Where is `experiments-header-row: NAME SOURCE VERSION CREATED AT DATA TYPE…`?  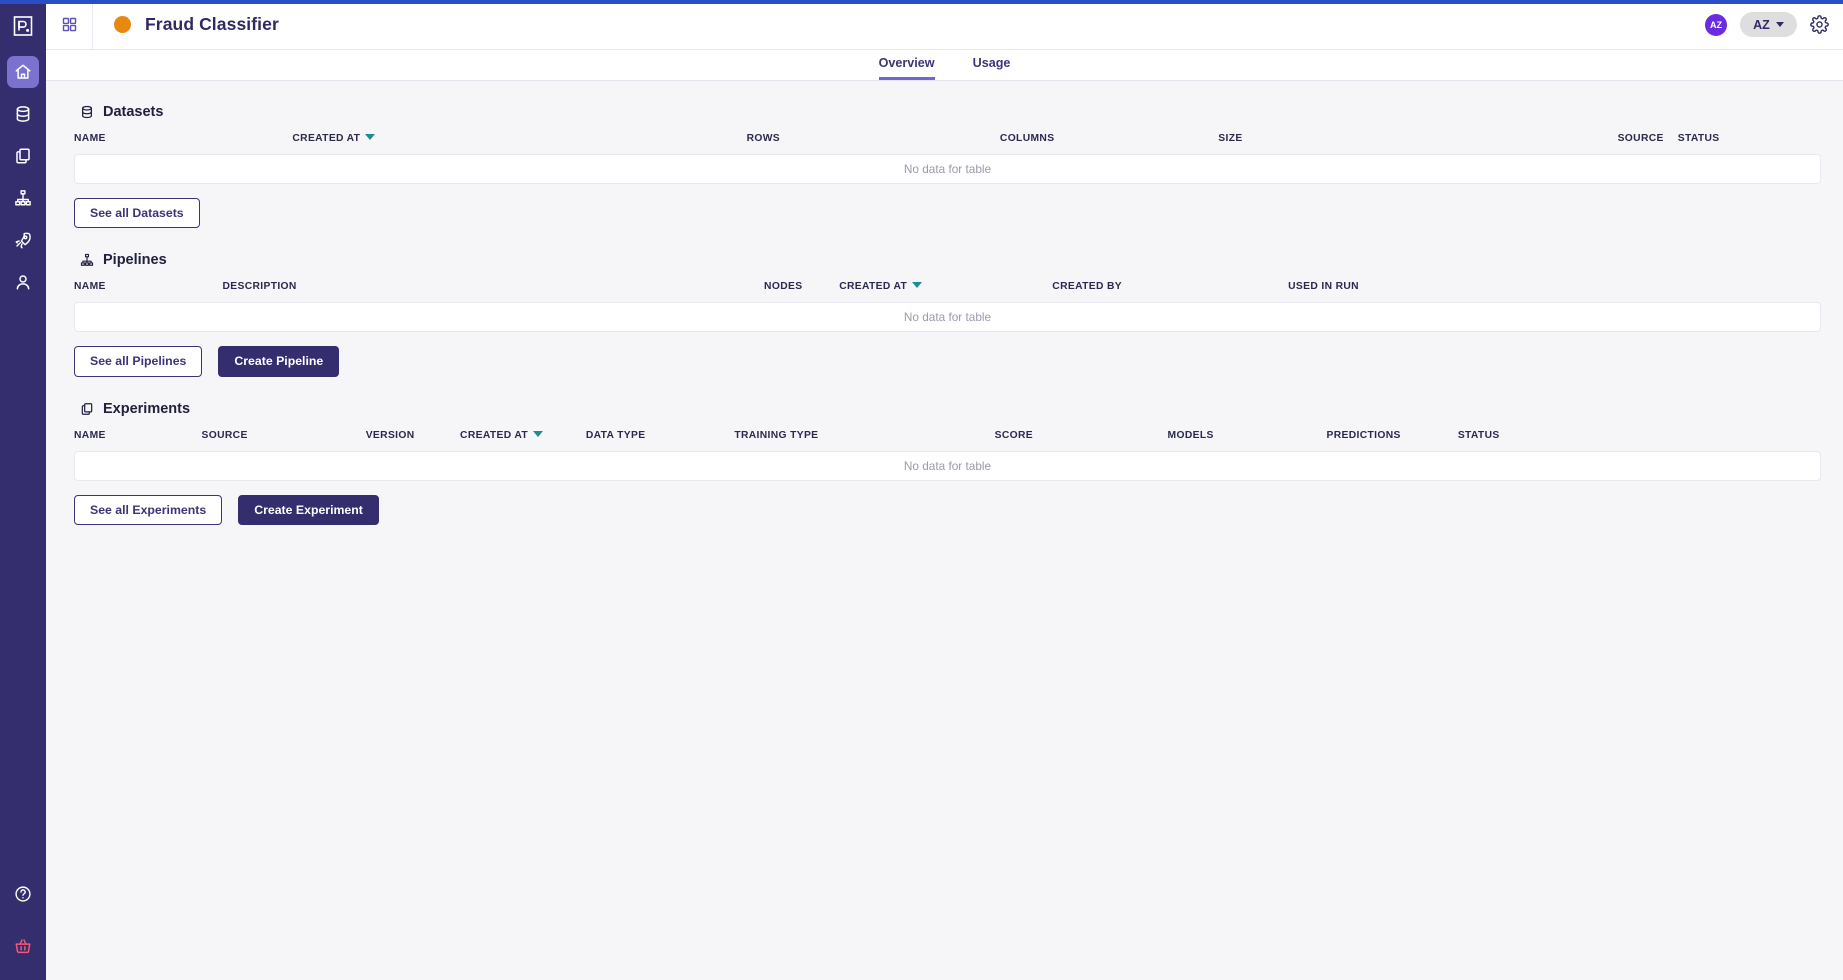 experiments-header-row: NAME SOURCE VERSION CREATED AT DATA TYPE… is located at coordinates (947, 440).